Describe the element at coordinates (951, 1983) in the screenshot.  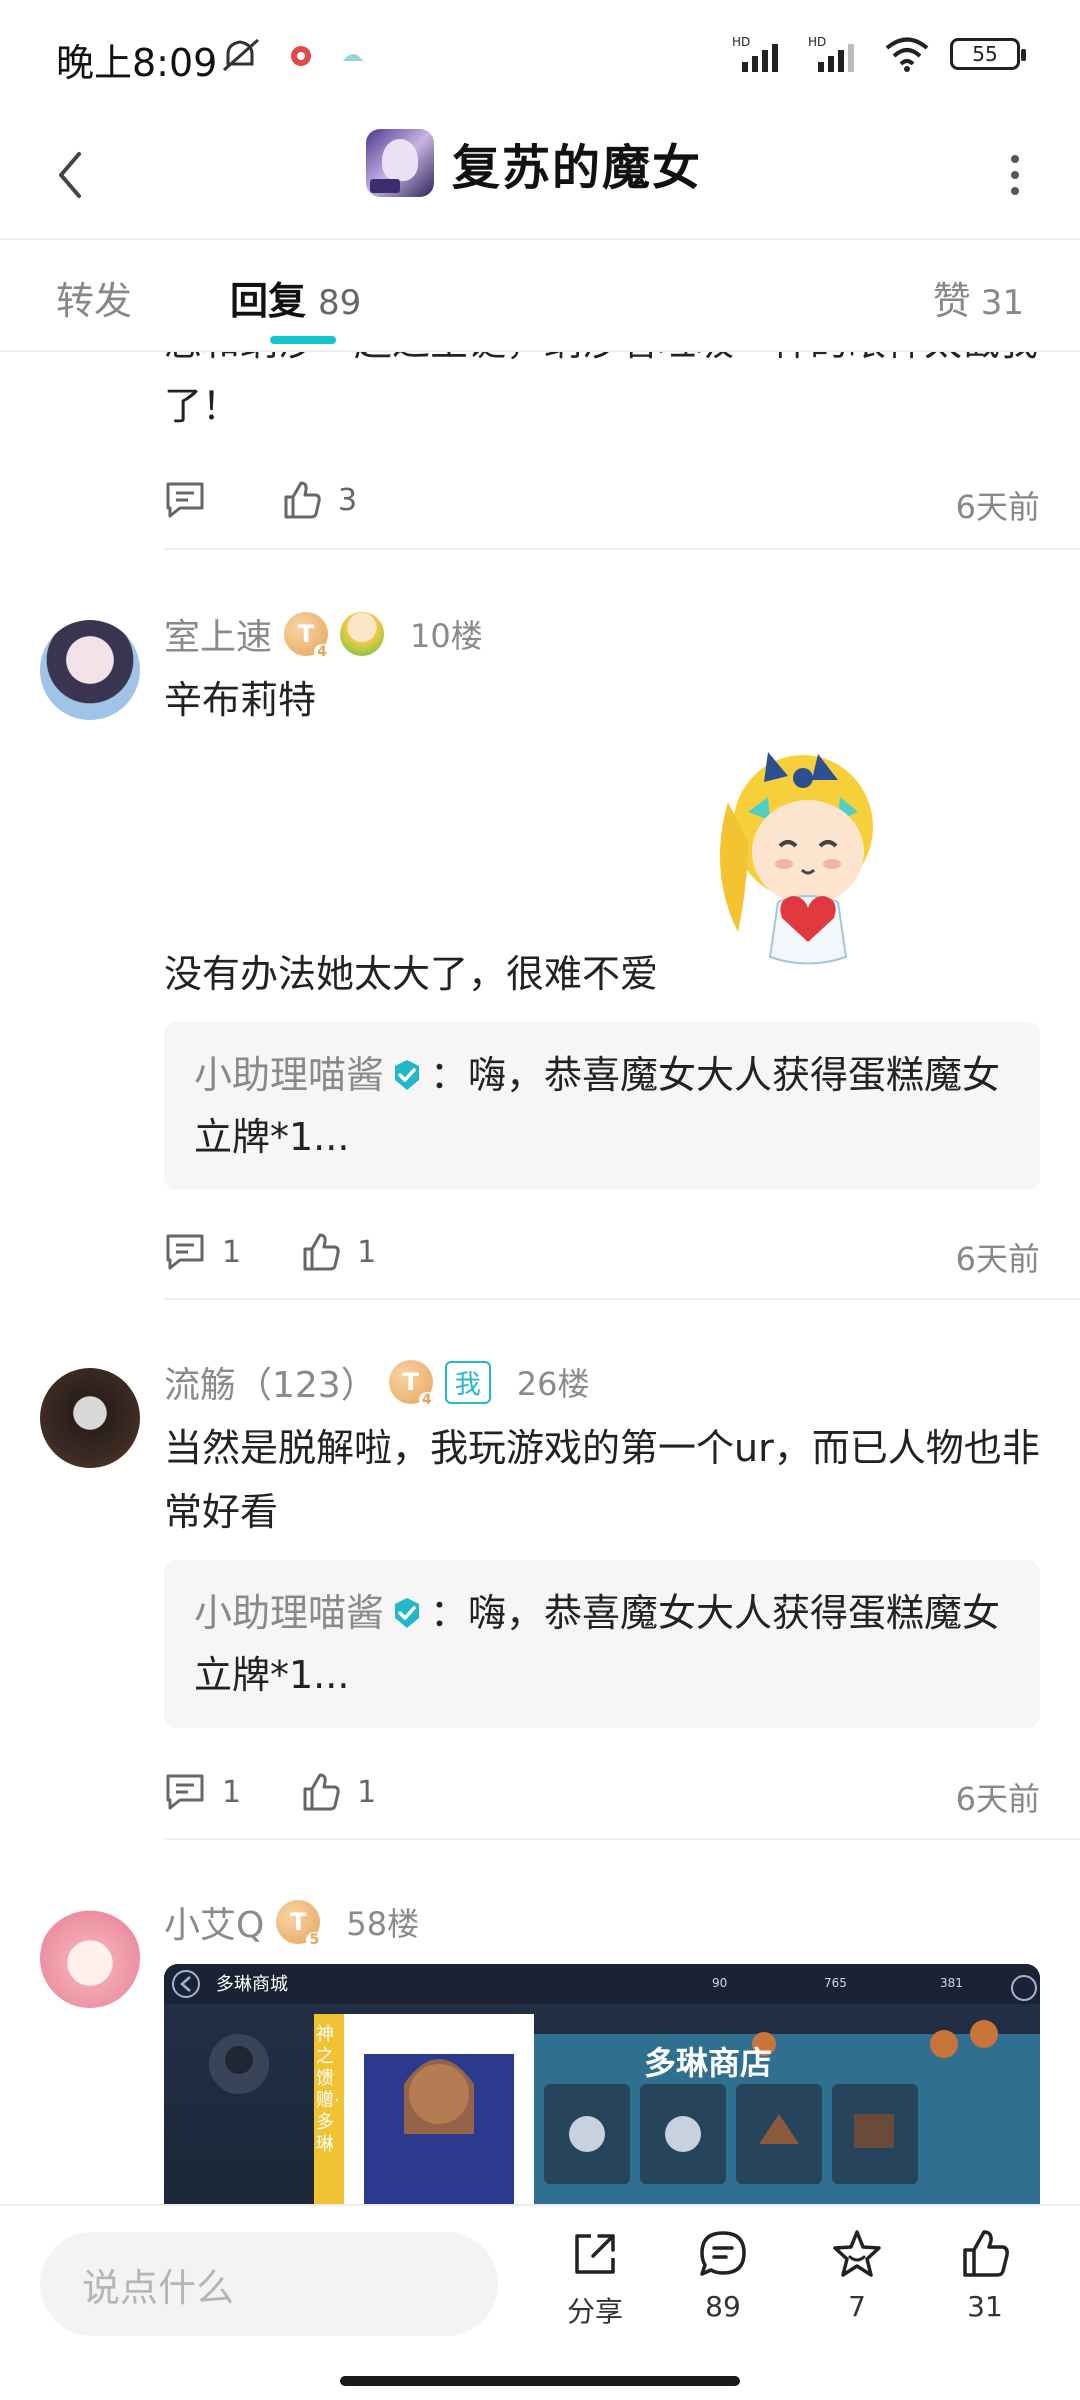
I see `currency-3: 381` at that location.